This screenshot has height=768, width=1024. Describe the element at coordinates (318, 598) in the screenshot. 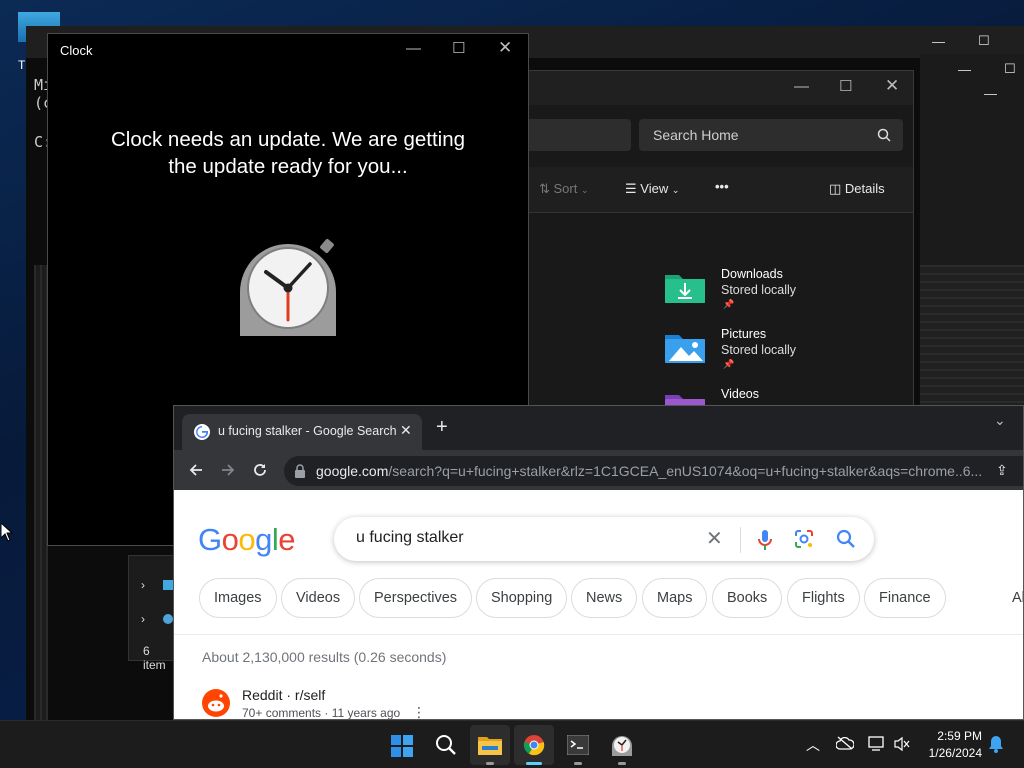

I see `chip-videos: Videos` at that location.